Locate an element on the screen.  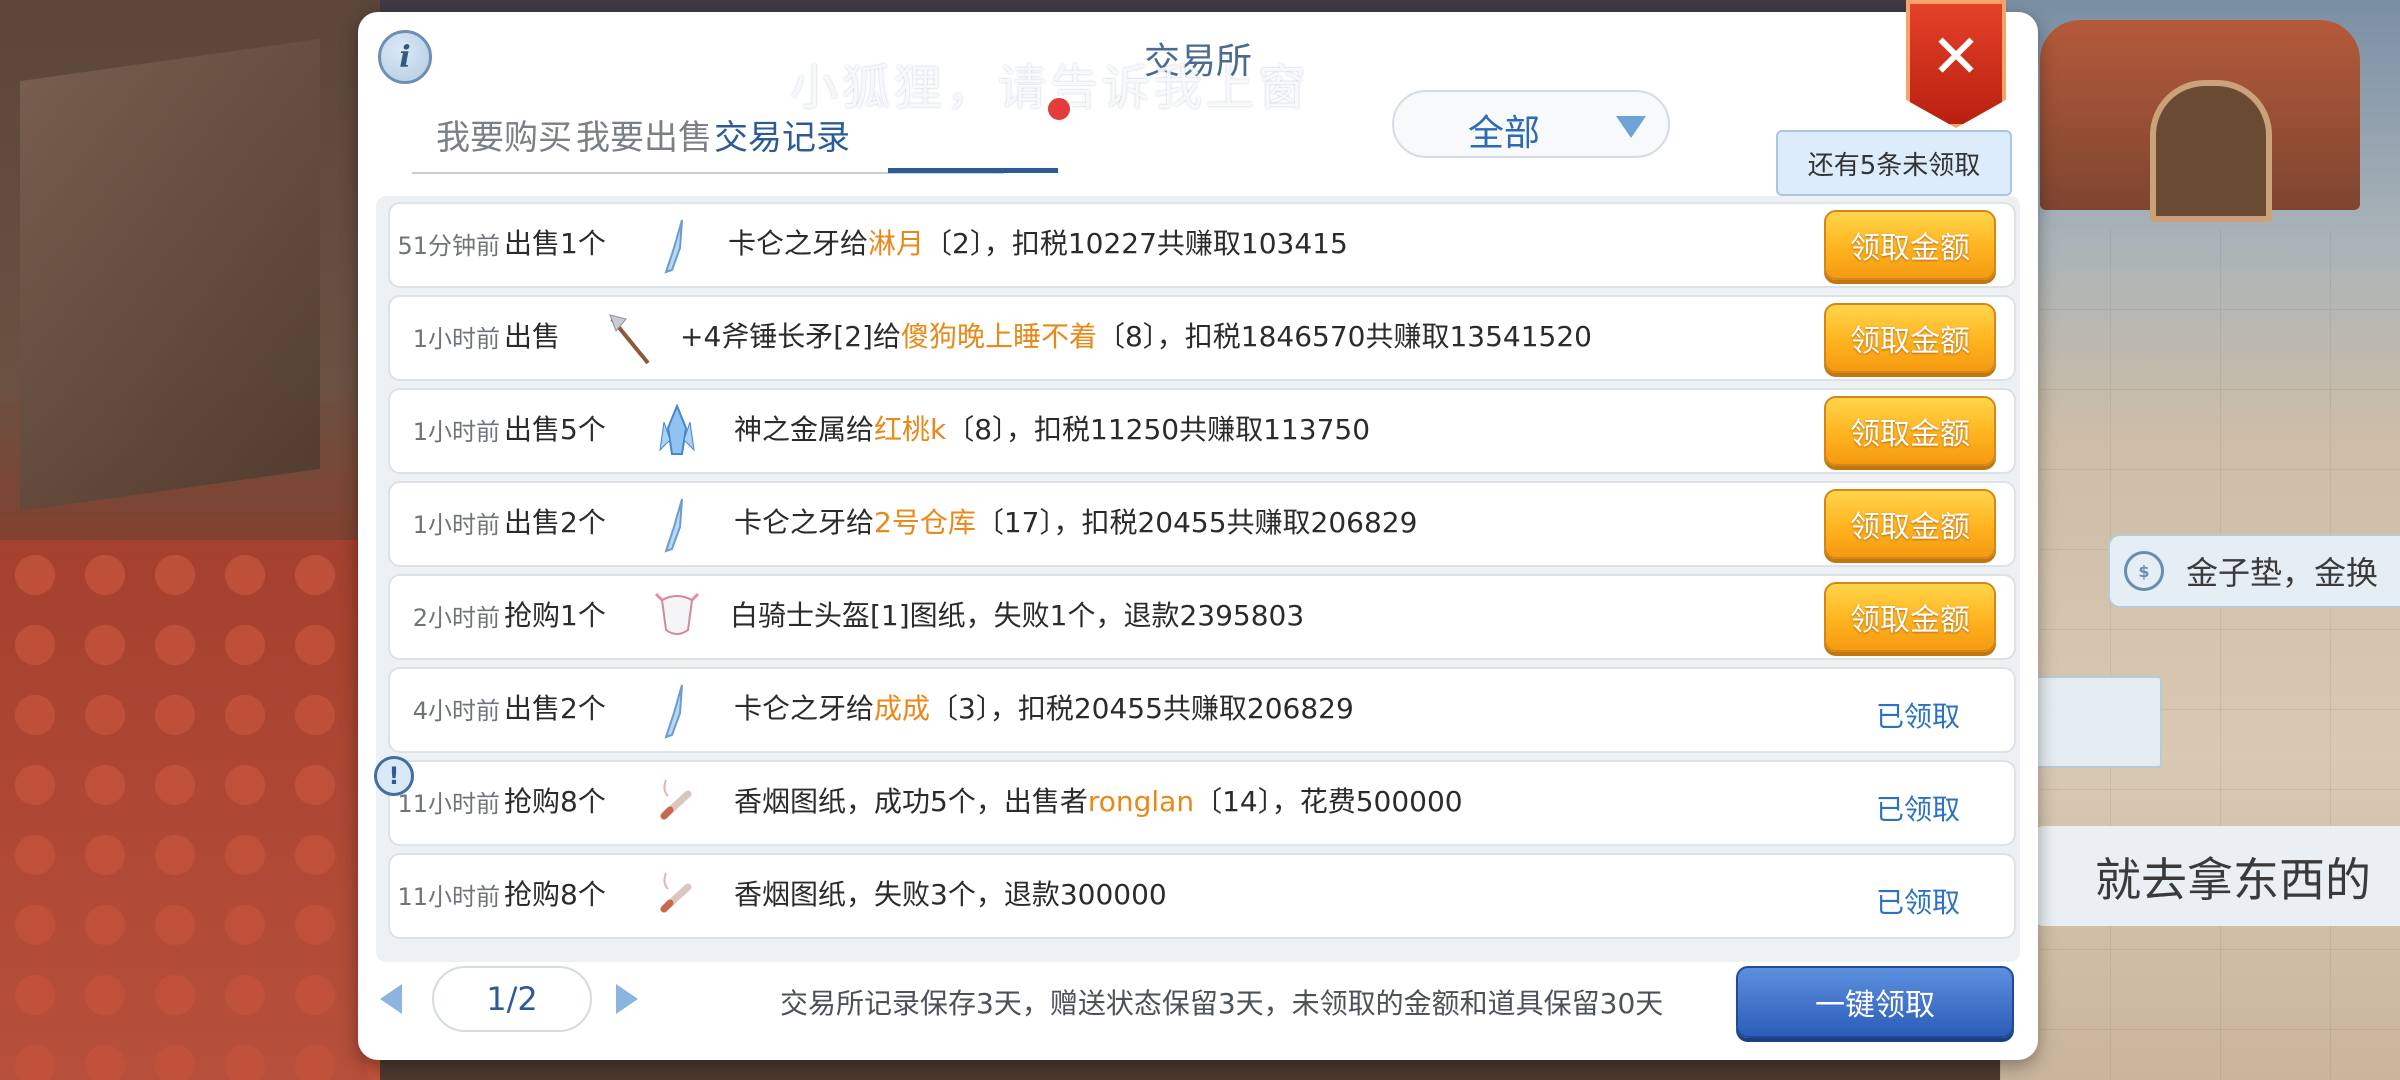
record-description: 卡仑之牙给2号仓库〔17〕，扣税20455共赚取206829 is located at coordinates (1075, 521).